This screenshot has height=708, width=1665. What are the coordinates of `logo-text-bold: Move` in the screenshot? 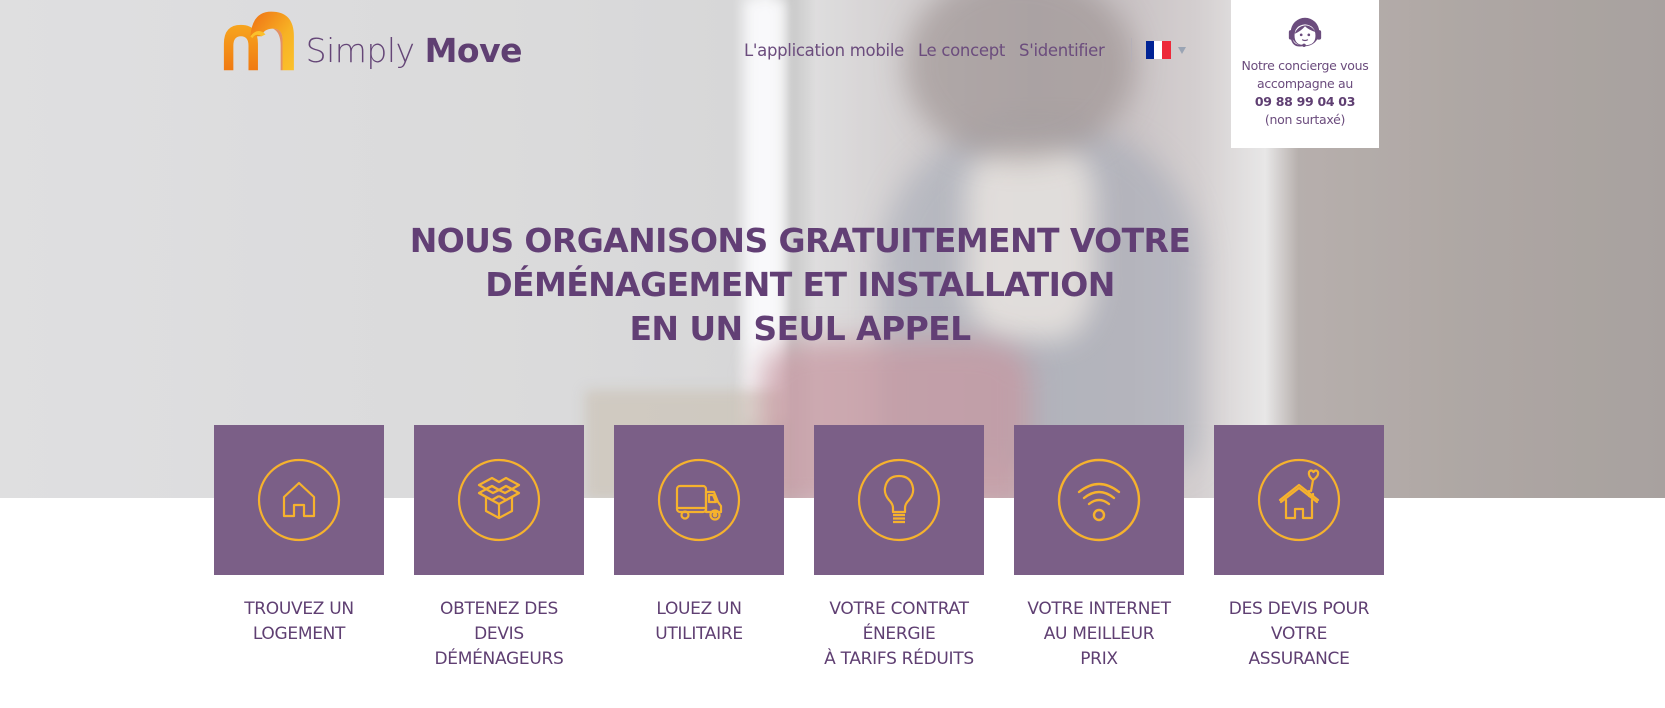 It's located at (473, 50).